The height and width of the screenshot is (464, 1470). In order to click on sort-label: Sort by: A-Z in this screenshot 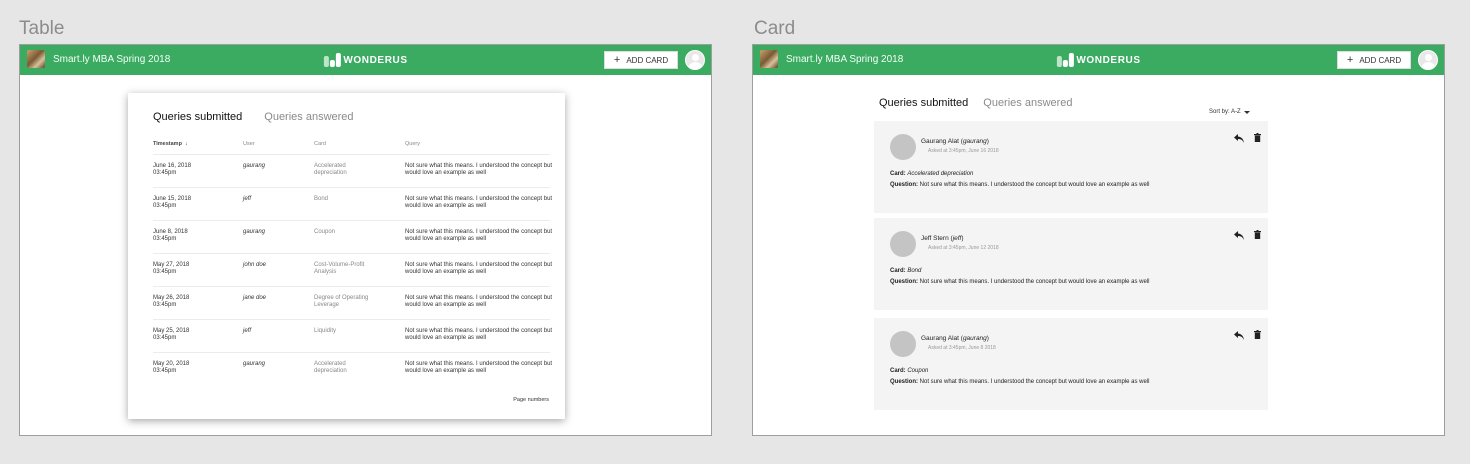, I will do `click(1225, 112)`.